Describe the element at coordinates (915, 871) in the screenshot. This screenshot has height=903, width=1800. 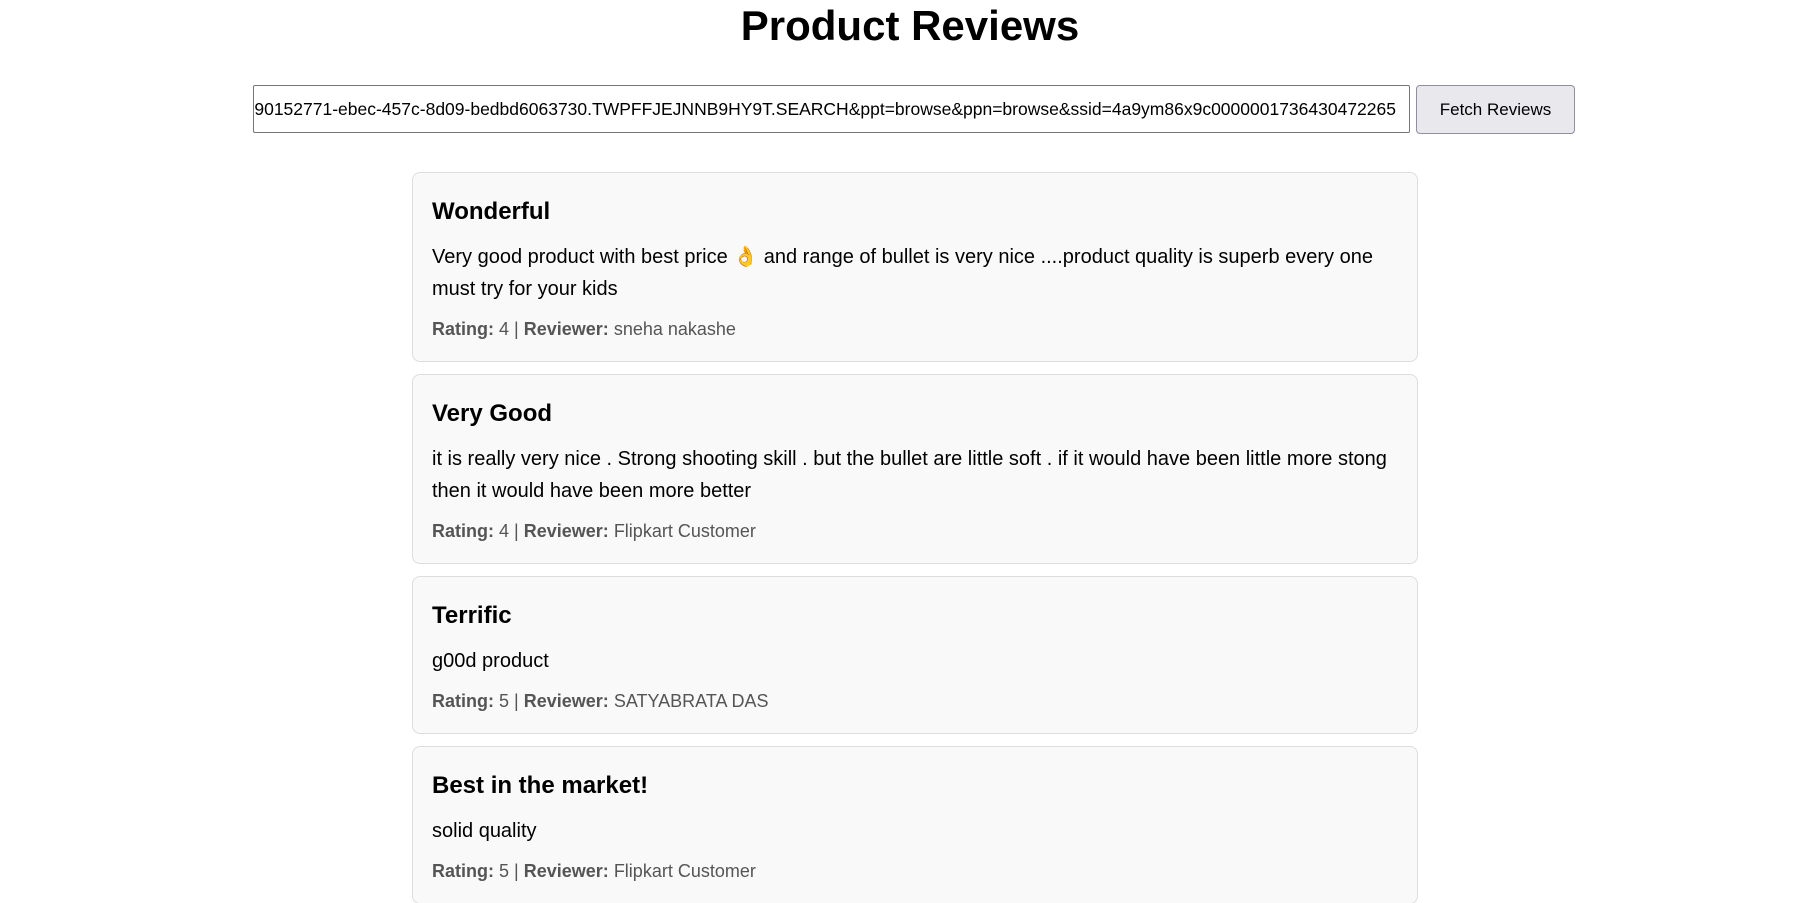
I see `review-meta: Rating: 5 | Reviewer: Flipkart Customer` at that location.